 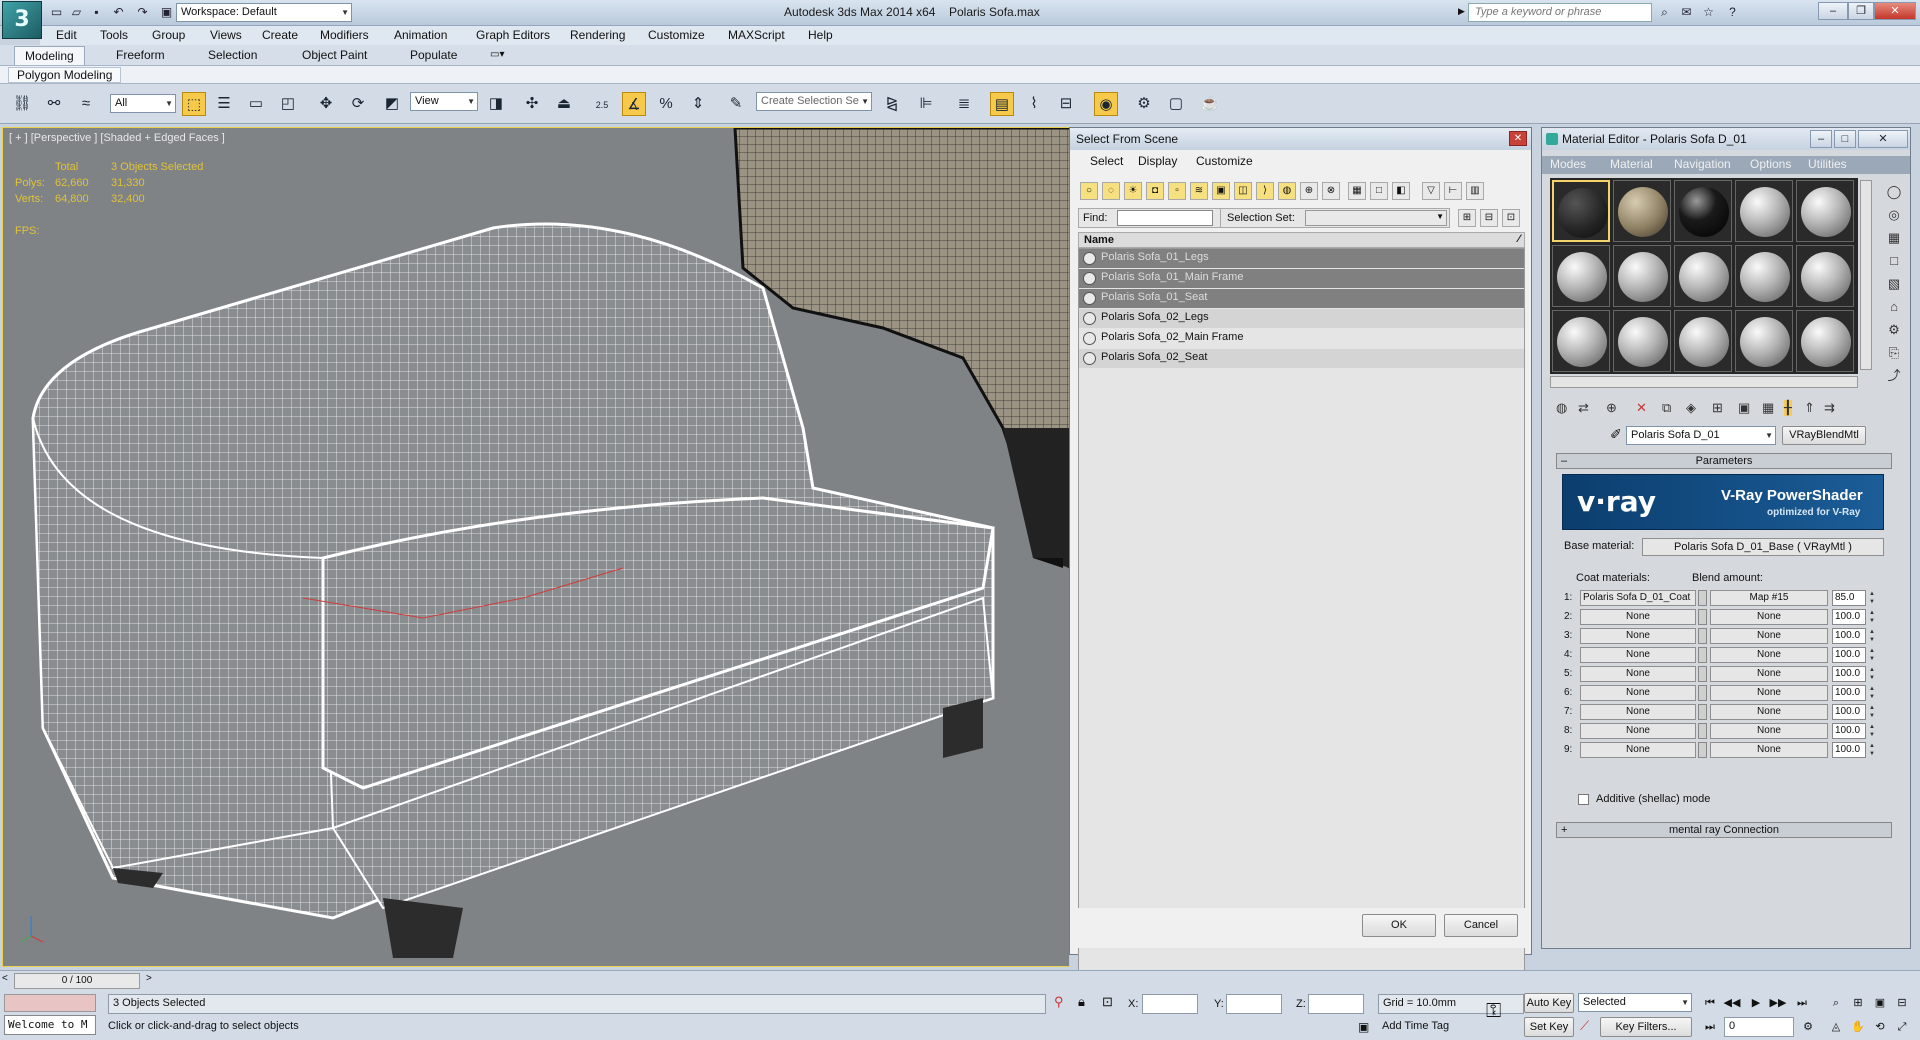 What do you see at coordinates (1155, 191) in the screenshot?
I see `display-cameras-icon: ◘` at bounding box center [1155, 191].